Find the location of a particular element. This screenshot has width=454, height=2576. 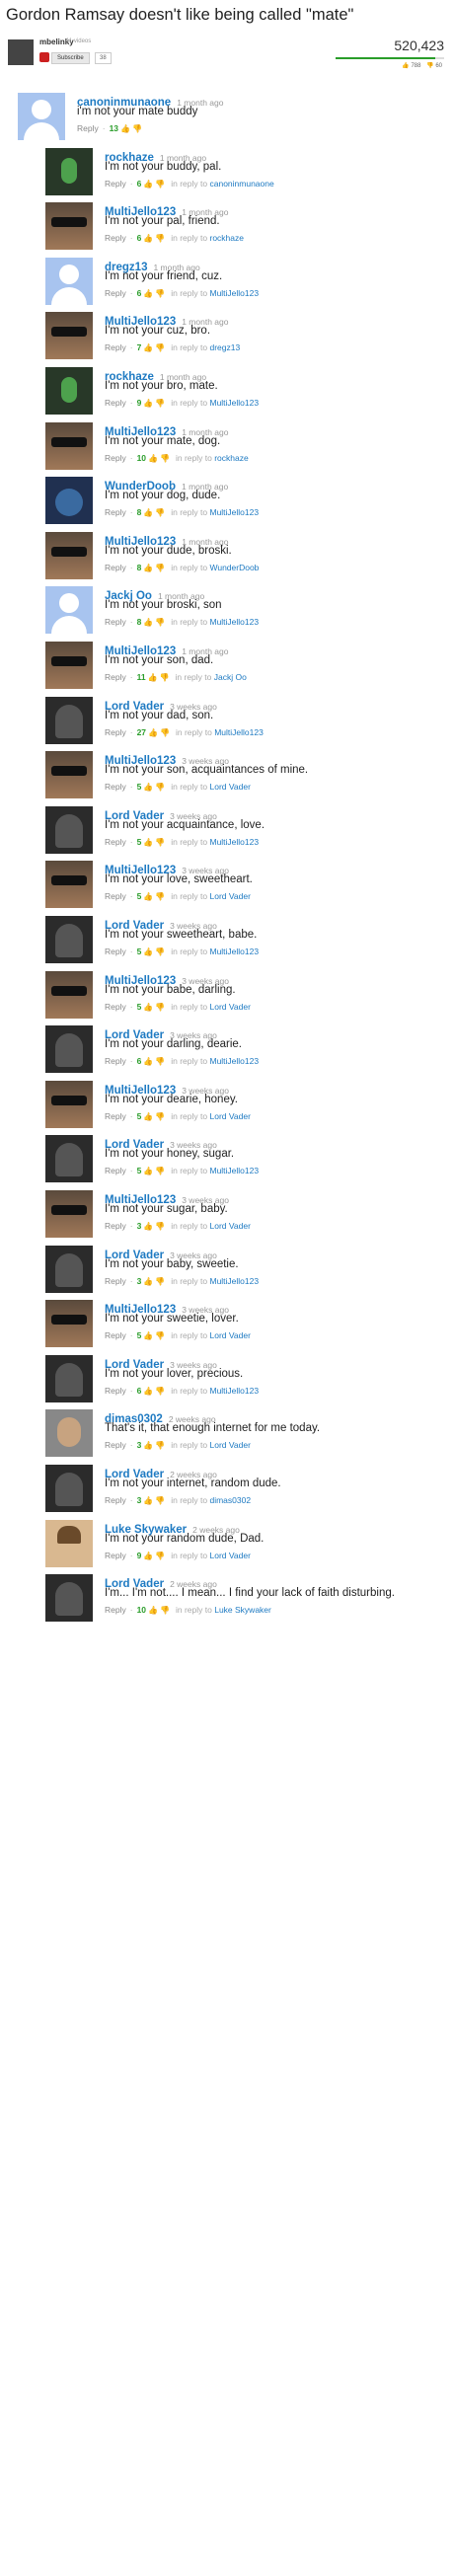

in-reply-to-user: Luke Skywaker is located at coordinates (243, 1610).